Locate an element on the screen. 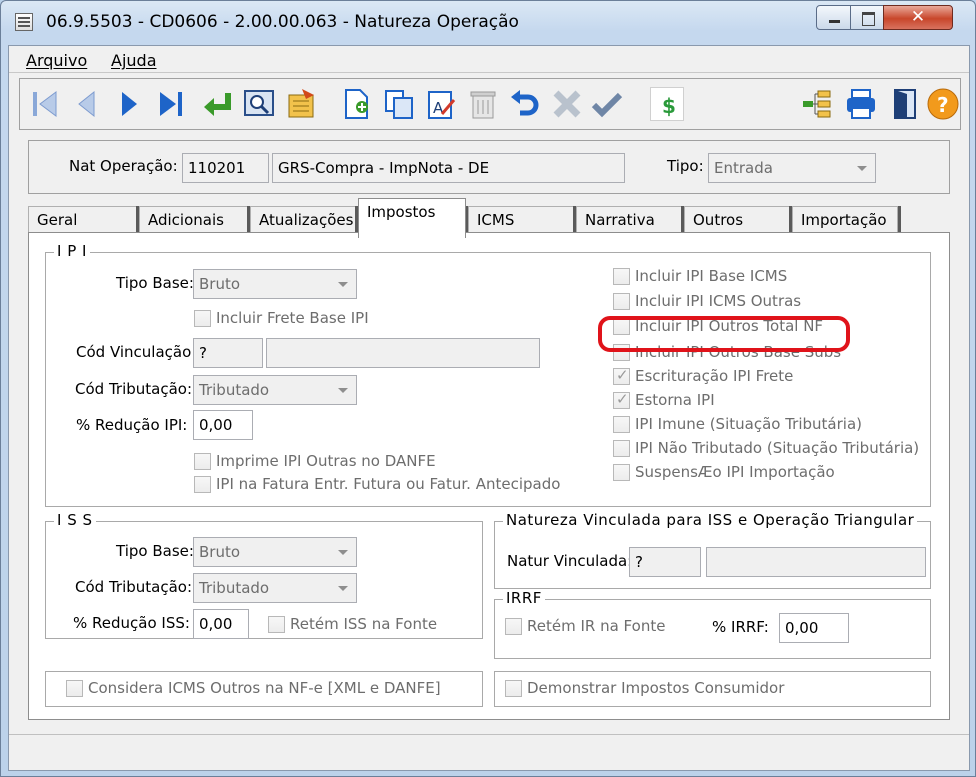  app-menu-icon is located at coordinates (24, 22).